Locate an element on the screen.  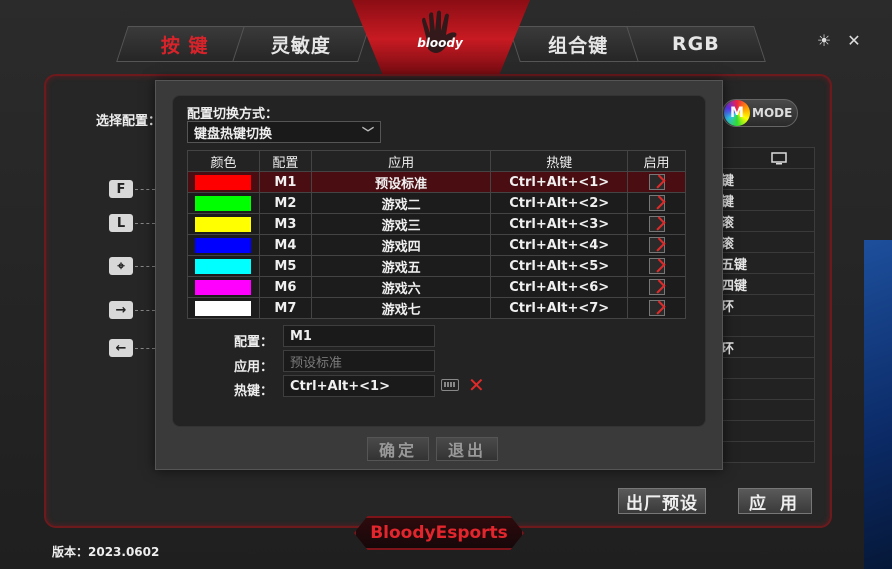
config-cell: M1 is located at coordinates (285, 182).